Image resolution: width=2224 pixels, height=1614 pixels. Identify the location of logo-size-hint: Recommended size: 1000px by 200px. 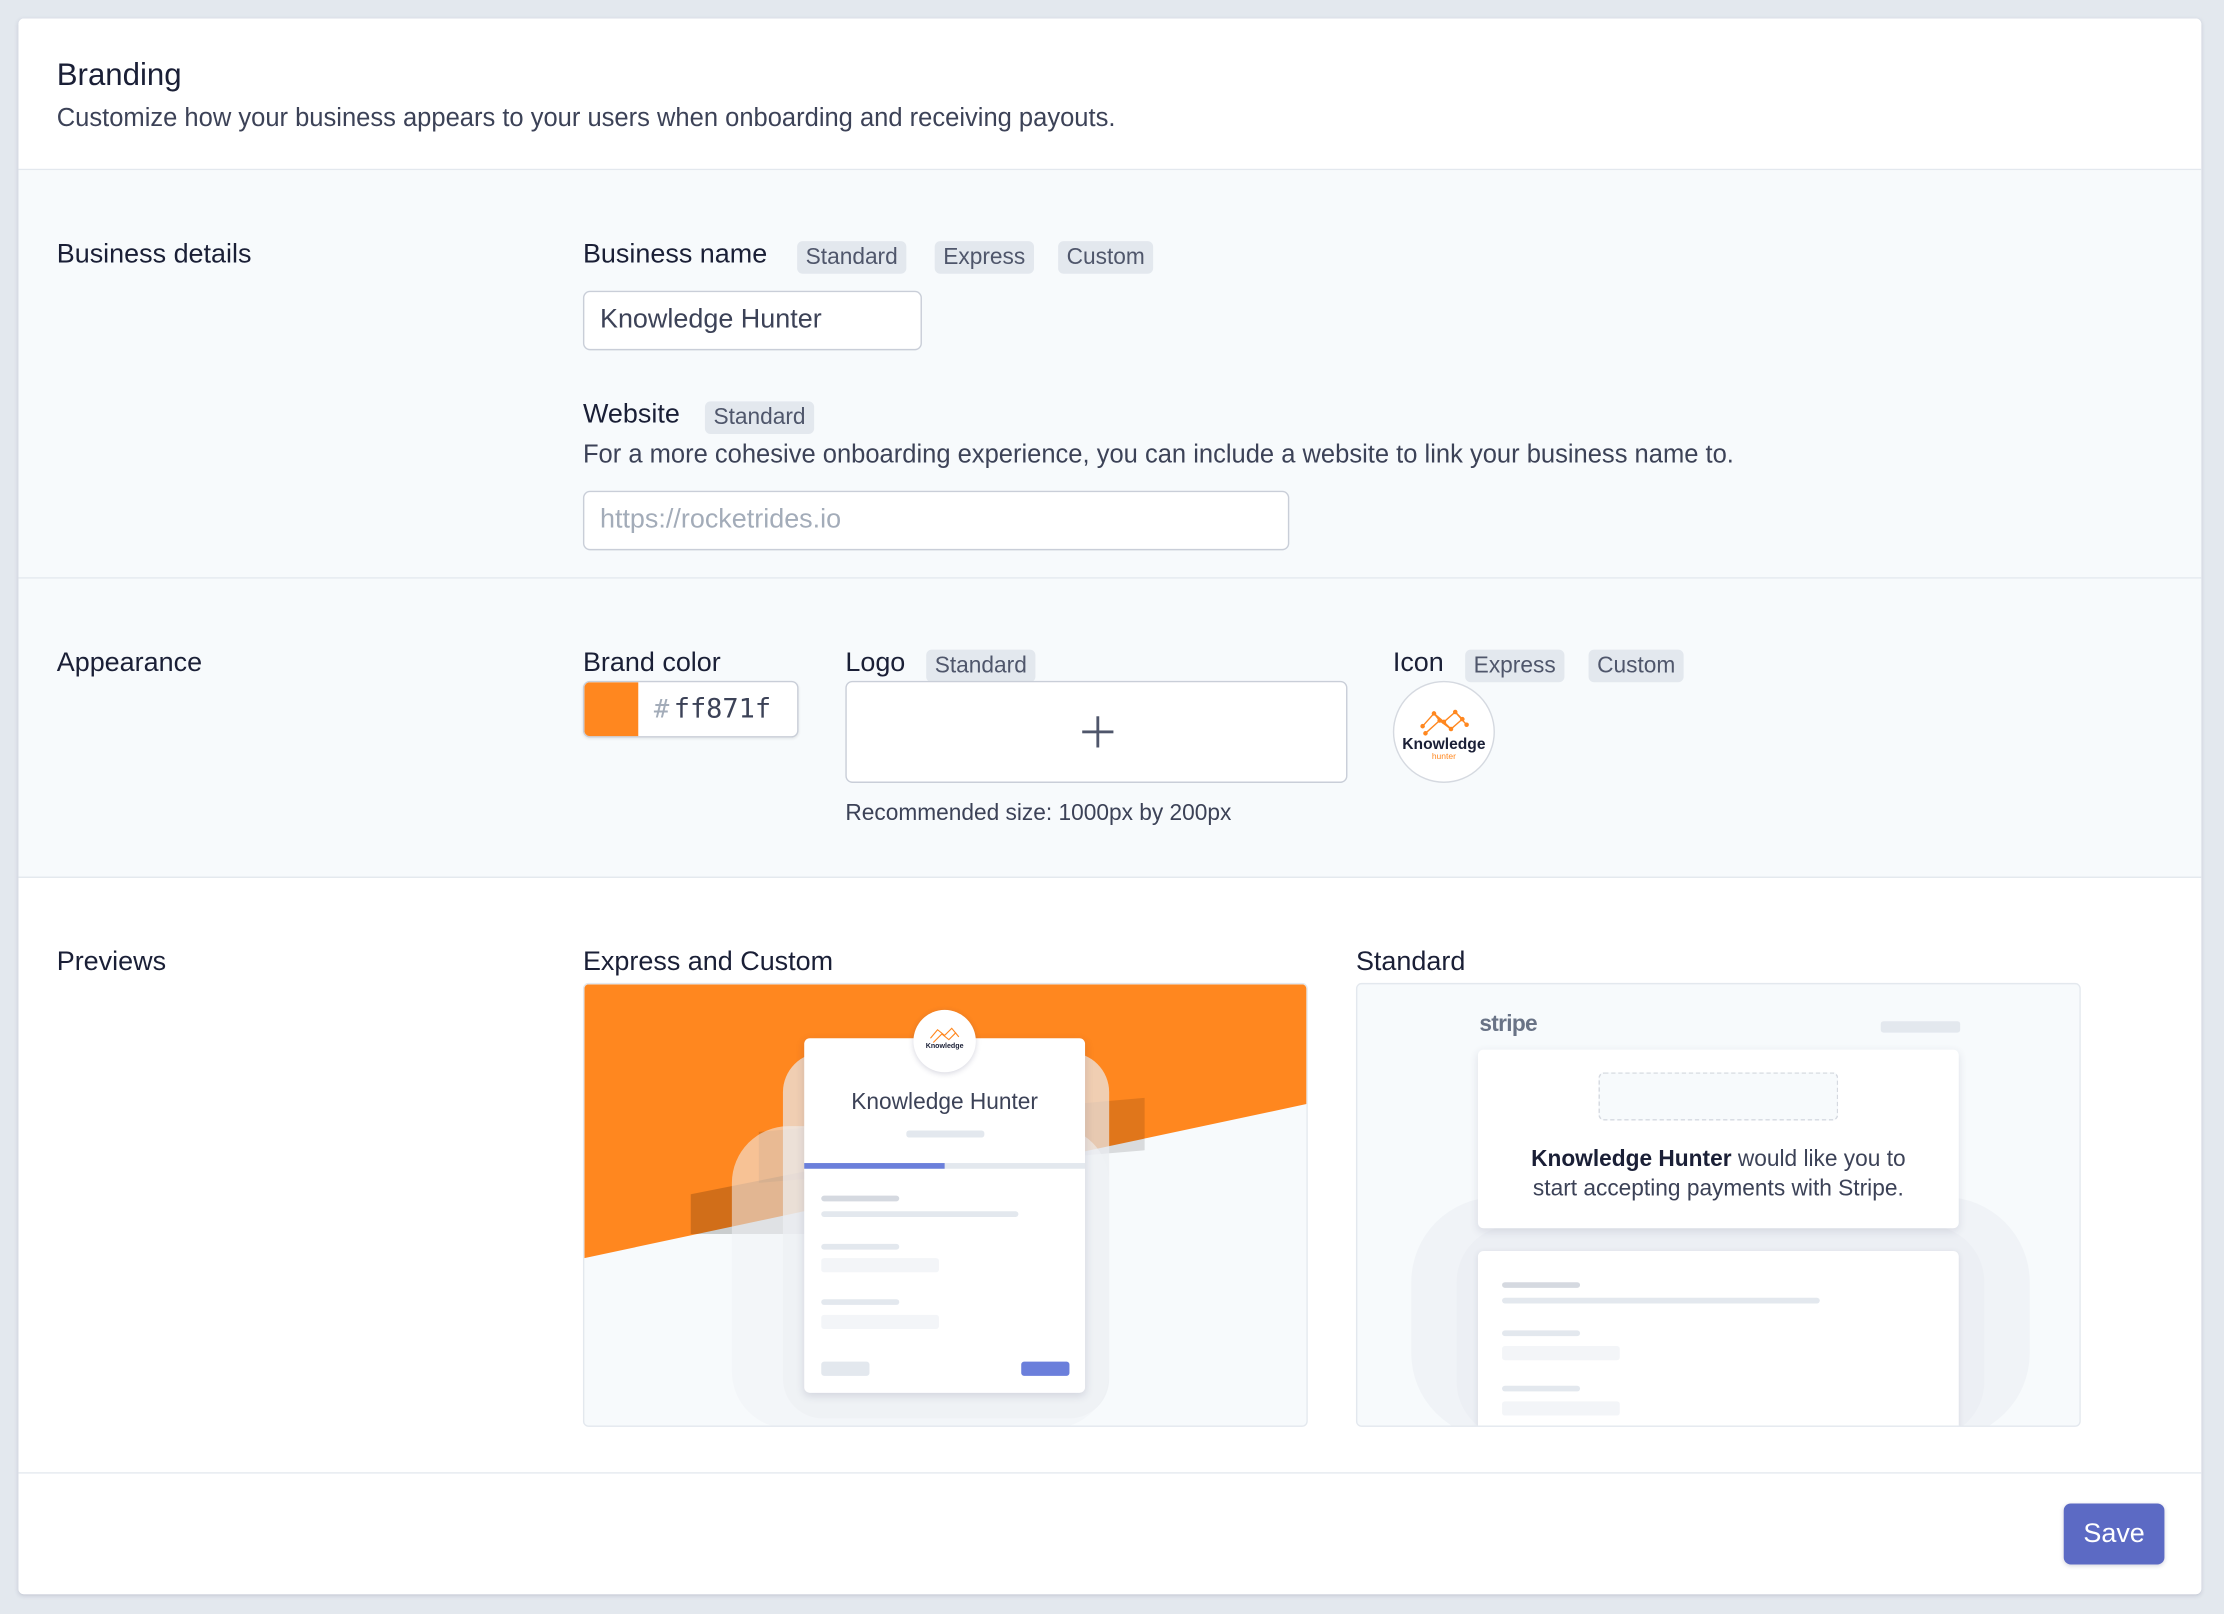
(1038, 813).